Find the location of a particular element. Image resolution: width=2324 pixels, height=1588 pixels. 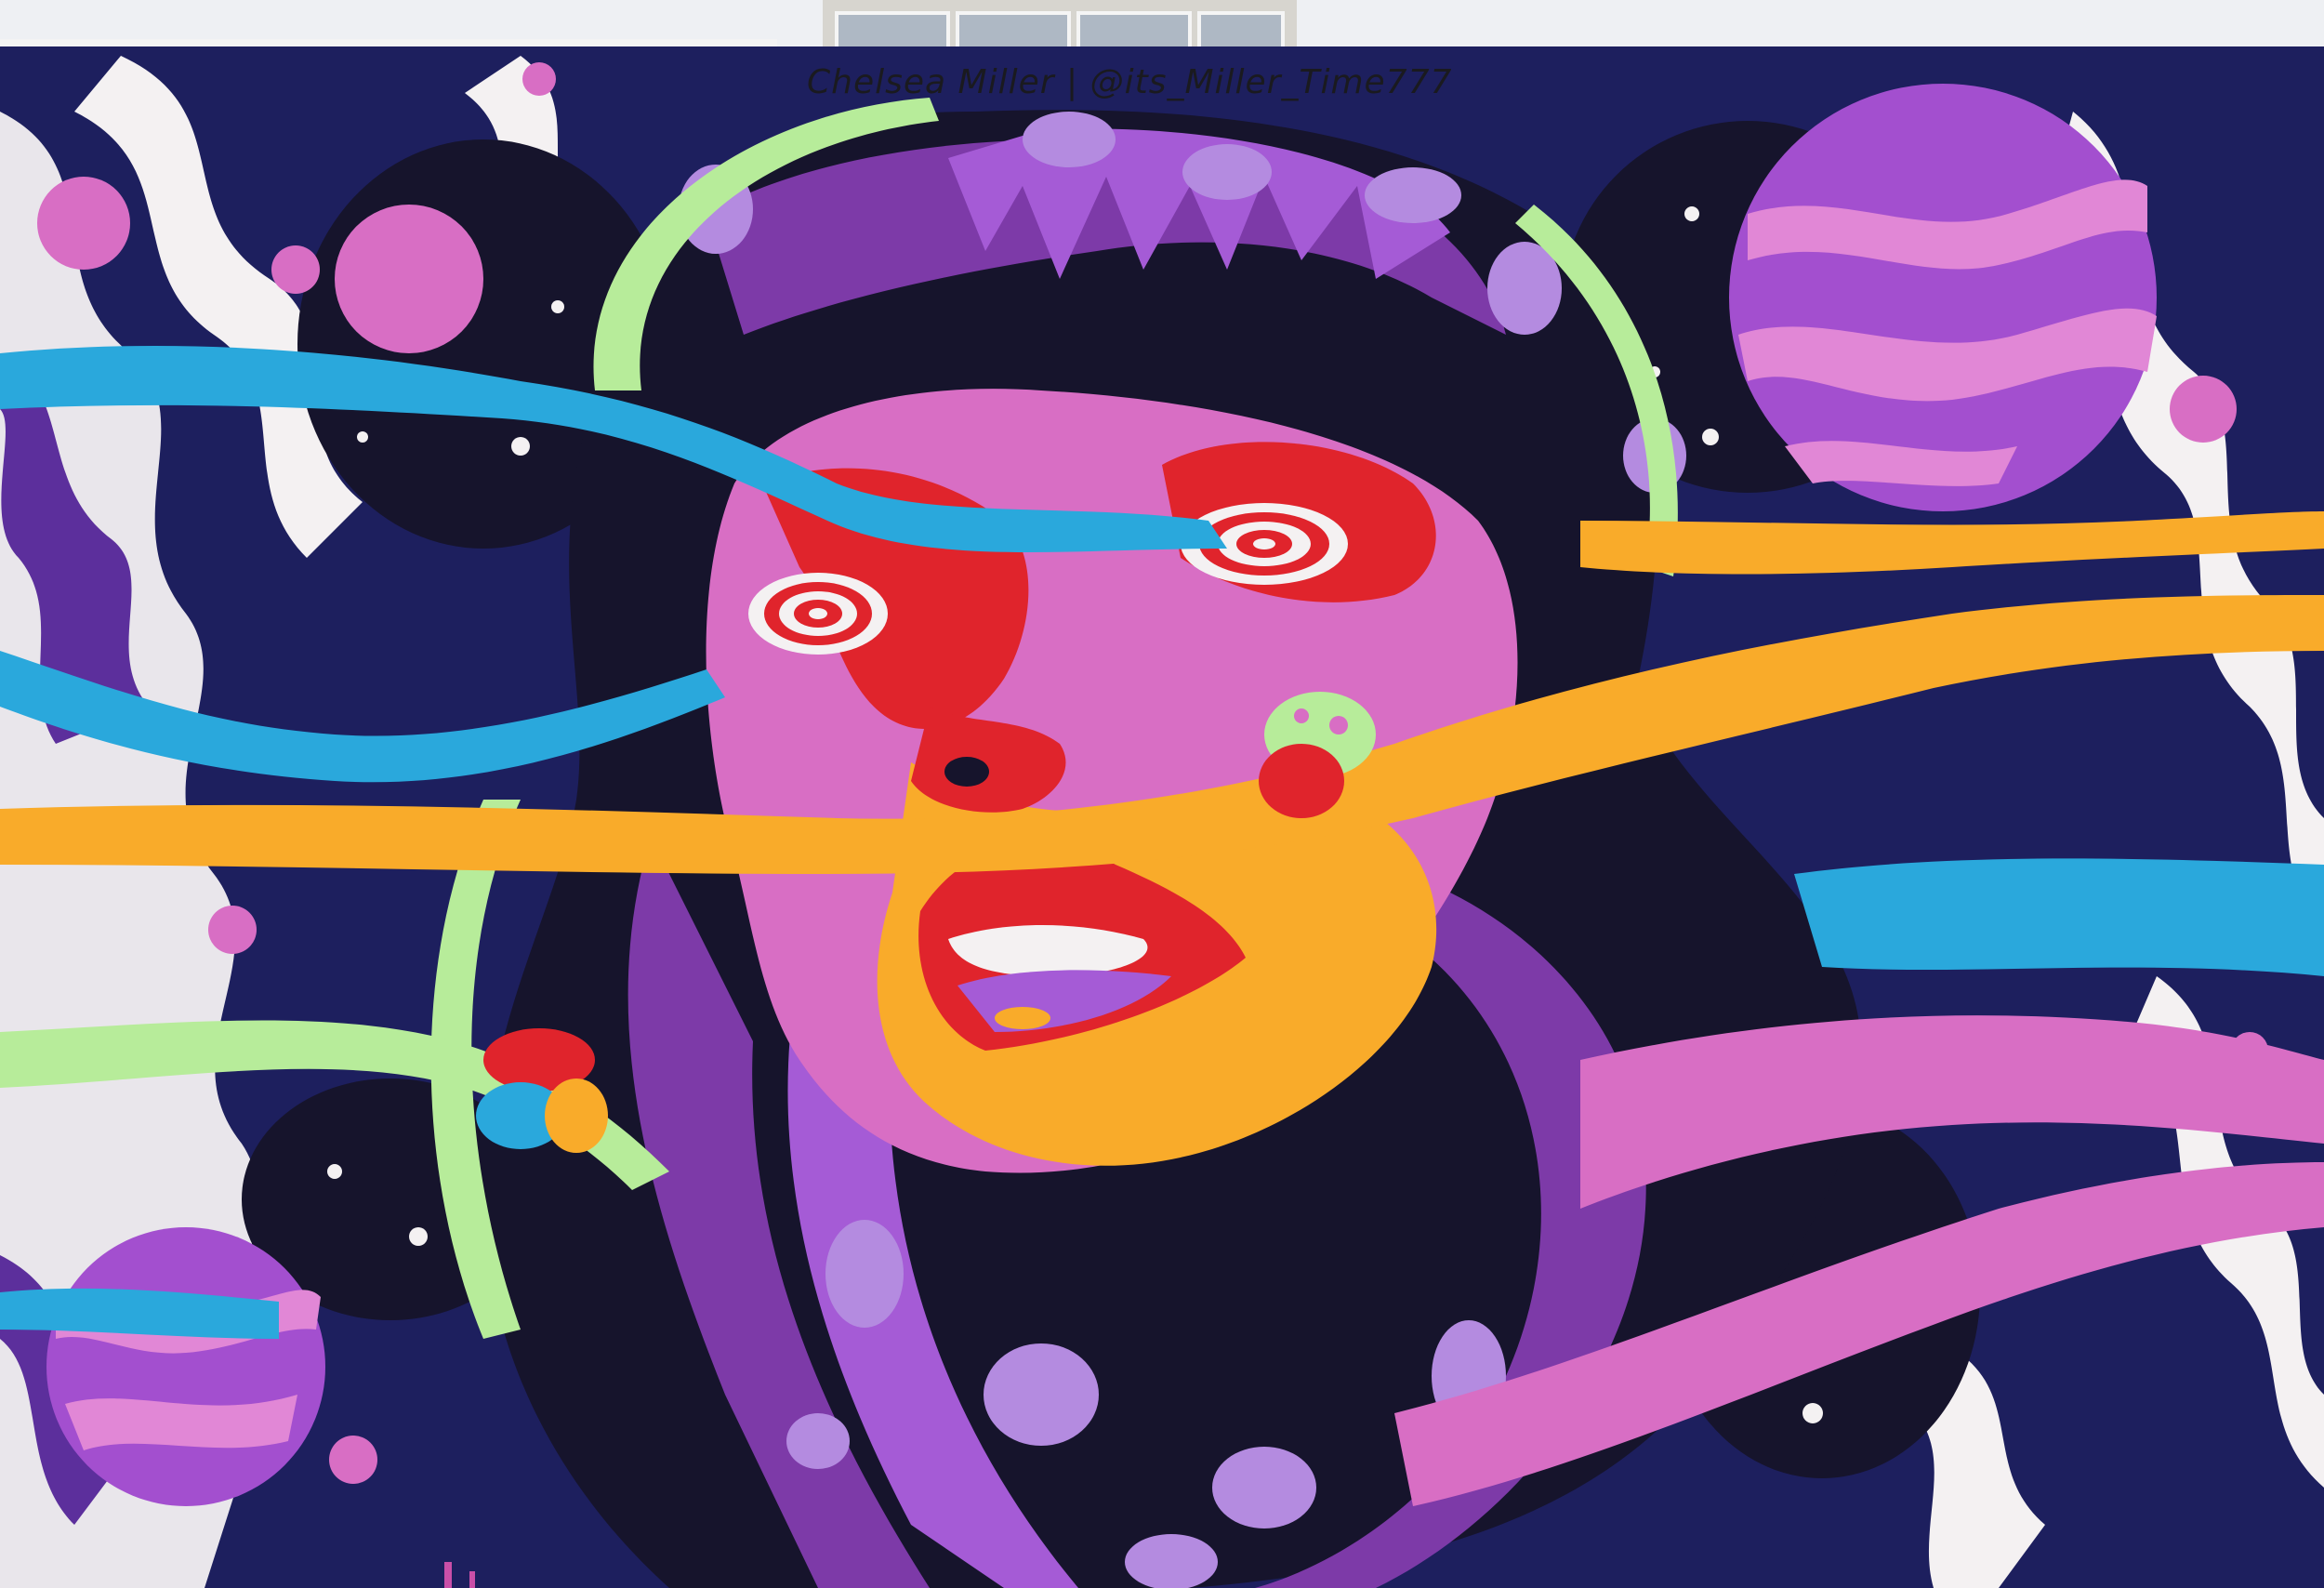

planet-top-right is located at coordinates (1943, 297).